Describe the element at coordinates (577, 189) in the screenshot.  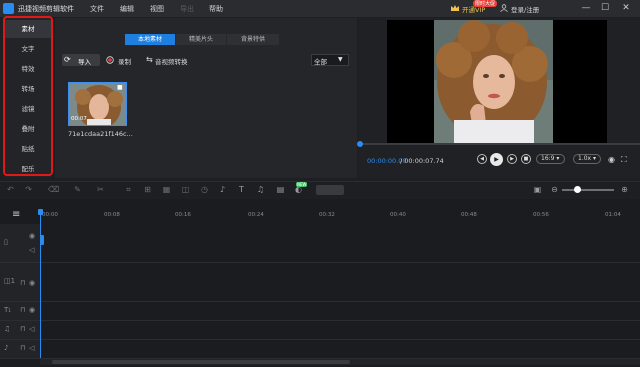
I see `timeline-zoom-knob` at that location.